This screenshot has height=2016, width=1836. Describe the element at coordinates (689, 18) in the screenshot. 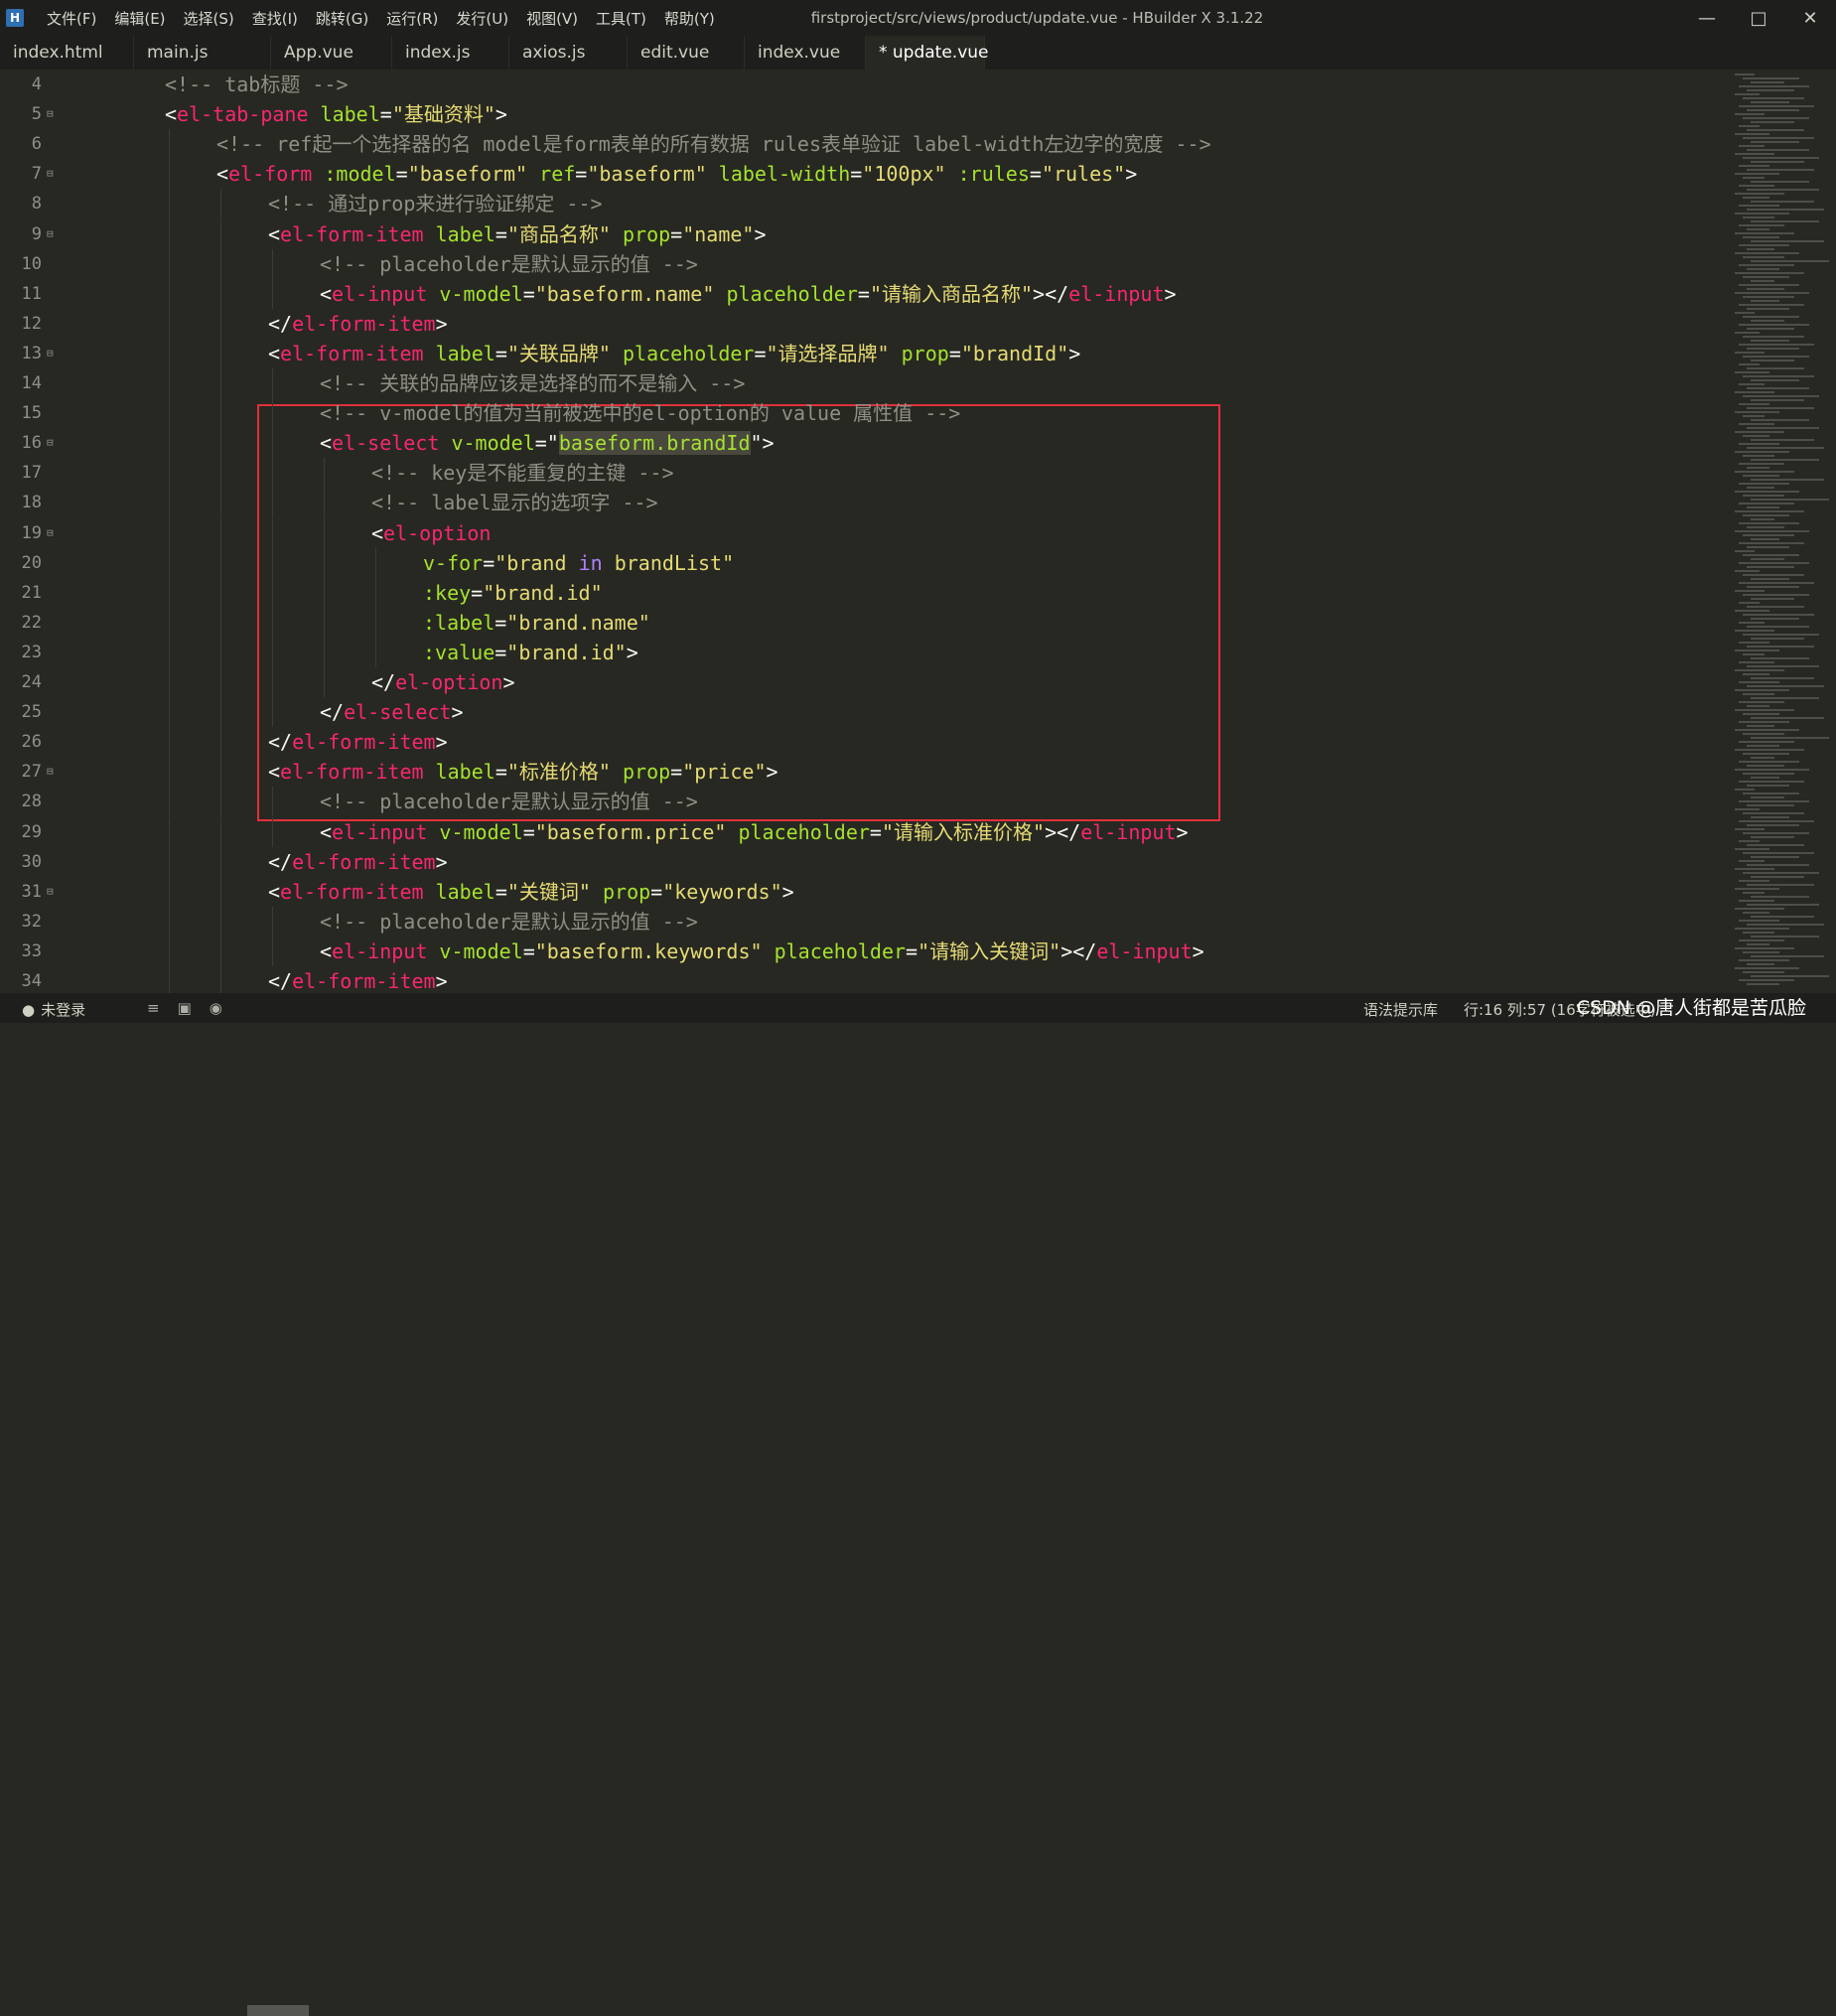

I see `menu-item: 帮助(Y)` at that location.